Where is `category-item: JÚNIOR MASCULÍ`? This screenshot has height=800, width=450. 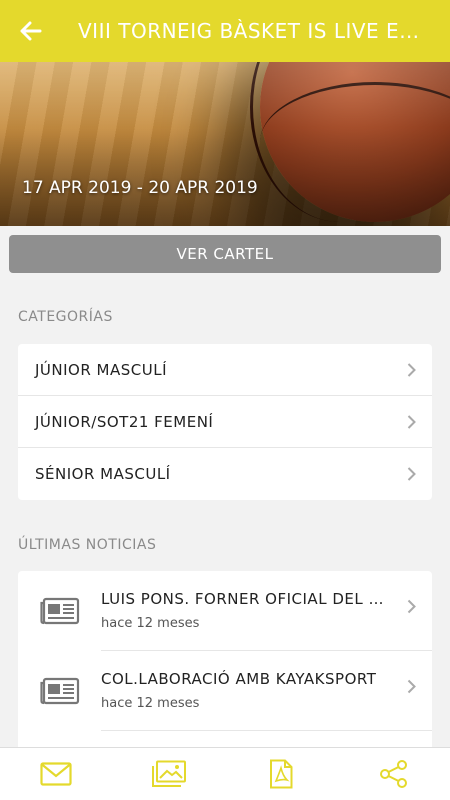
category-item: JÚNIOR MASCULÍ is located at coordinates (225, 370).